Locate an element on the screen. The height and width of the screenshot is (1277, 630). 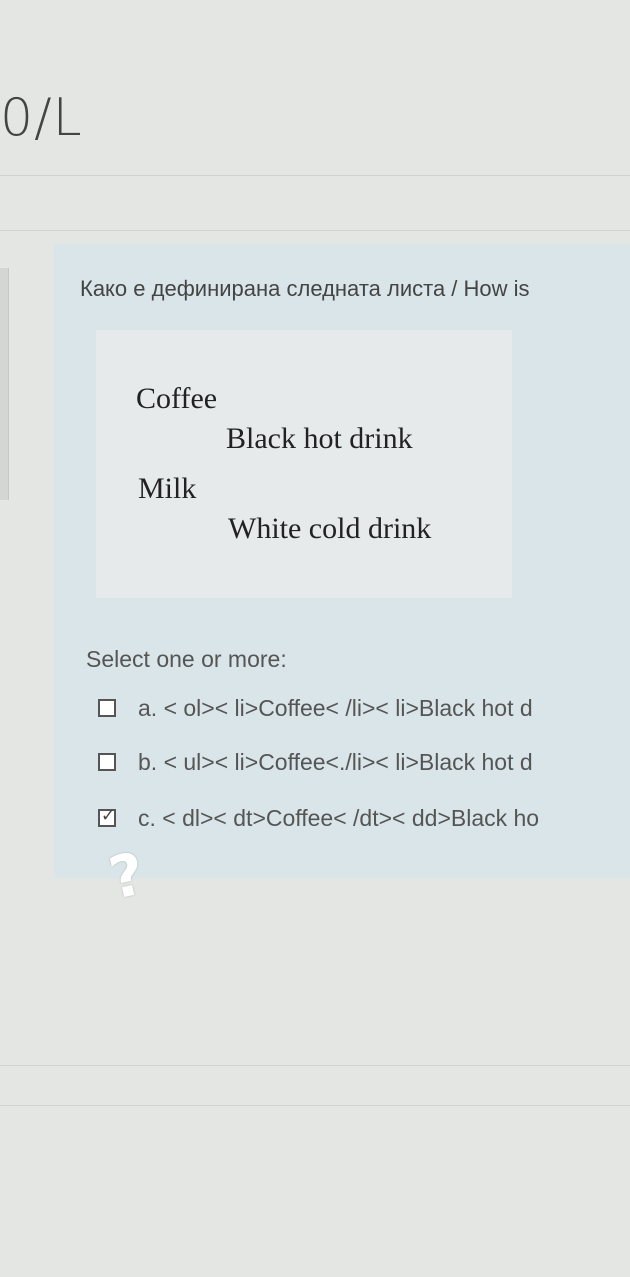
list-term: Coffee is located at coordinates (177, 398).